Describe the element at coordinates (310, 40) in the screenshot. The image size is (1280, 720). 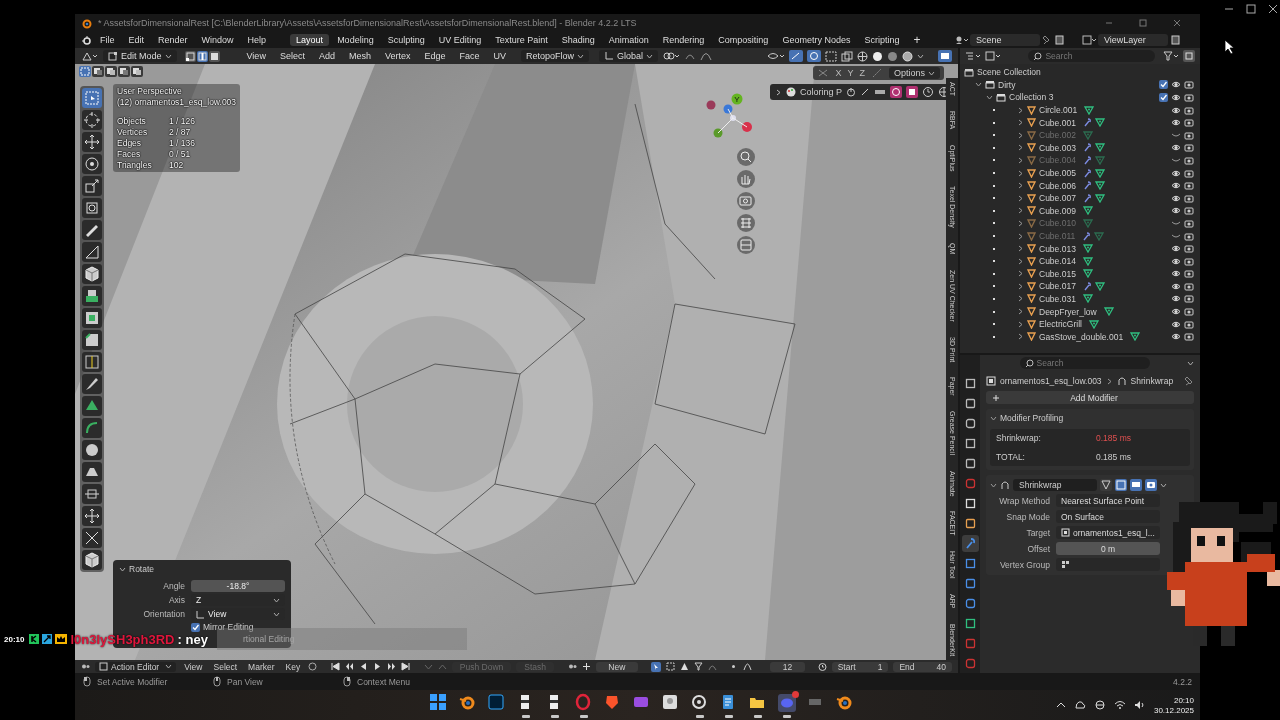
I see `workspace-tab: Layout` at that location.